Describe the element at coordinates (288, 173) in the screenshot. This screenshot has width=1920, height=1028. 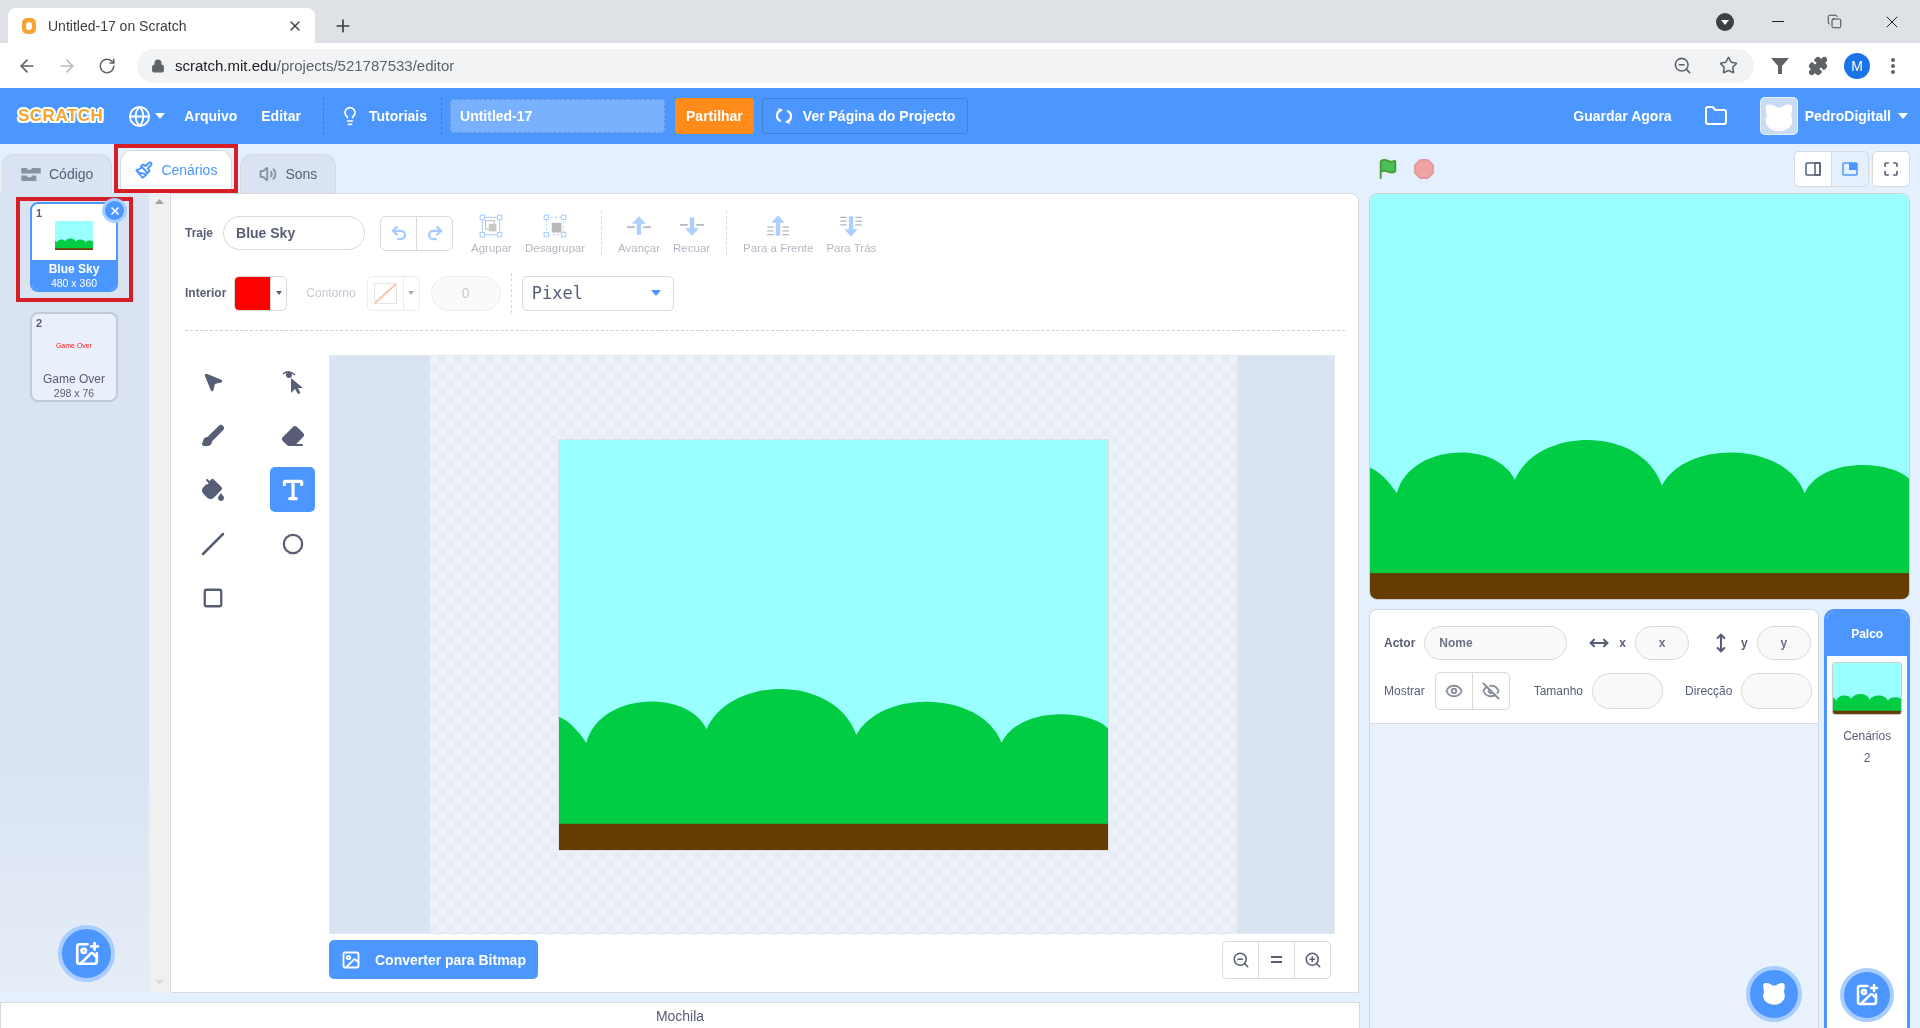
I see `editor-tab: Sons` at that location.